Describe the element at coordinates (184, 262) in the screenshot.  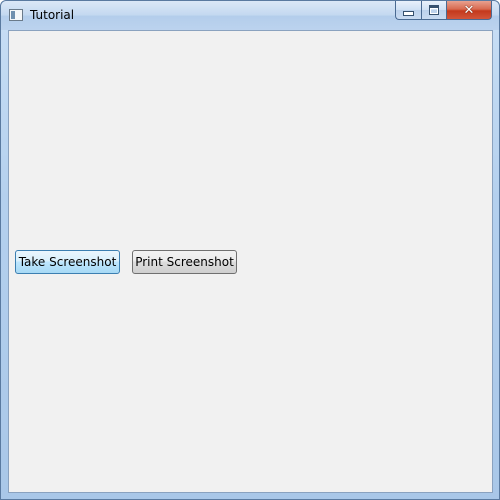
I see `print-screenshot-button: Print Screenshot` at that location.